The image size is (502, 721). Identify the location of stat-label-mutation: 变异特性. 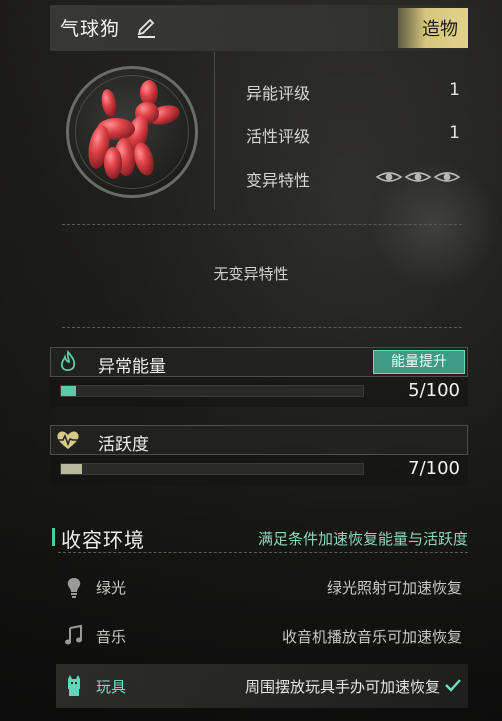
(278, 180).